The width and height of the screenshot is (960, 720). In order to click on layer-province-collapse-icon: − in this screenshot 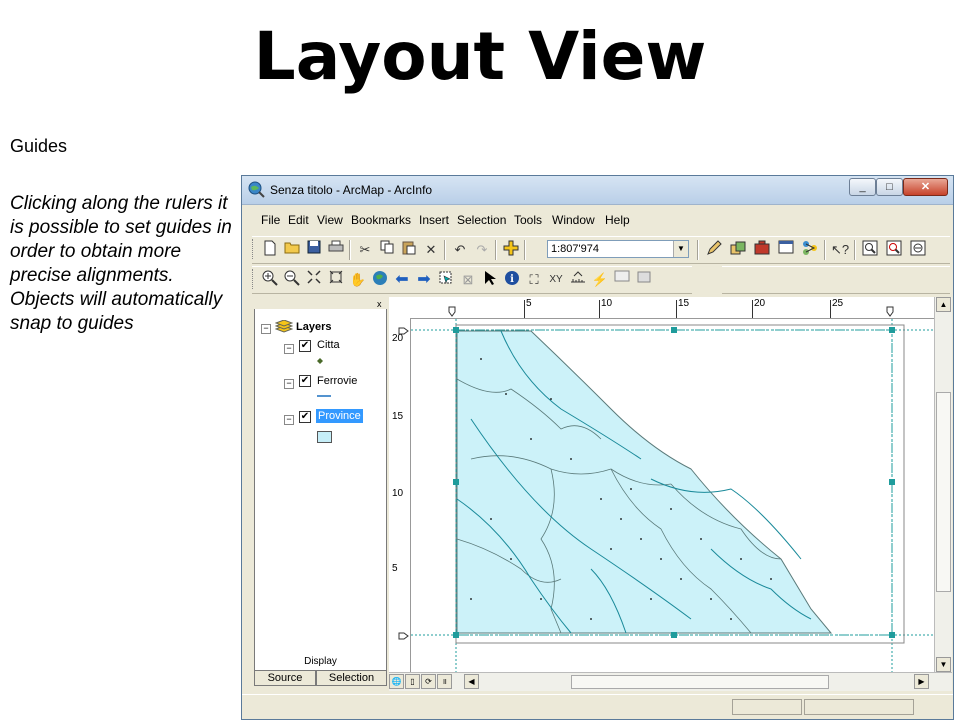, I will do `click(289, 420)`.